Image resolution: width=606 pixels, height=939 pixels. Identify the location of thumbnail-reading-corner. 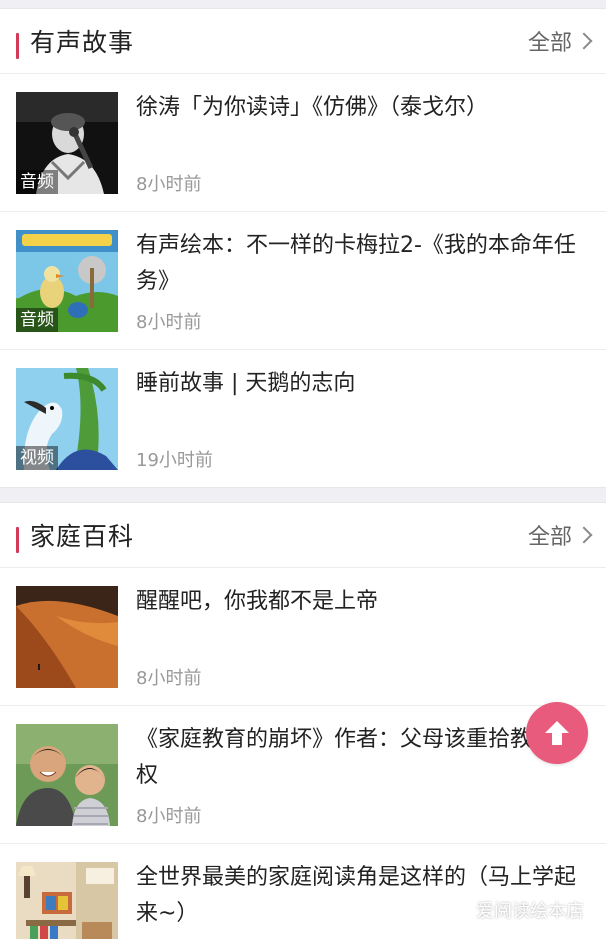
(67, 900).